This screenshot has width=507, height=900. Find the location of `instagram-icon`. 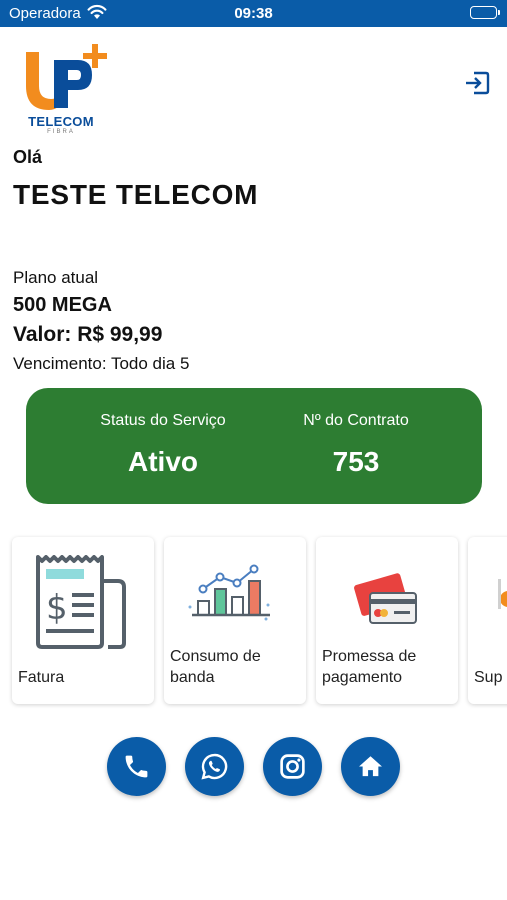

instagram-icon is located at coordinates (292, 766).